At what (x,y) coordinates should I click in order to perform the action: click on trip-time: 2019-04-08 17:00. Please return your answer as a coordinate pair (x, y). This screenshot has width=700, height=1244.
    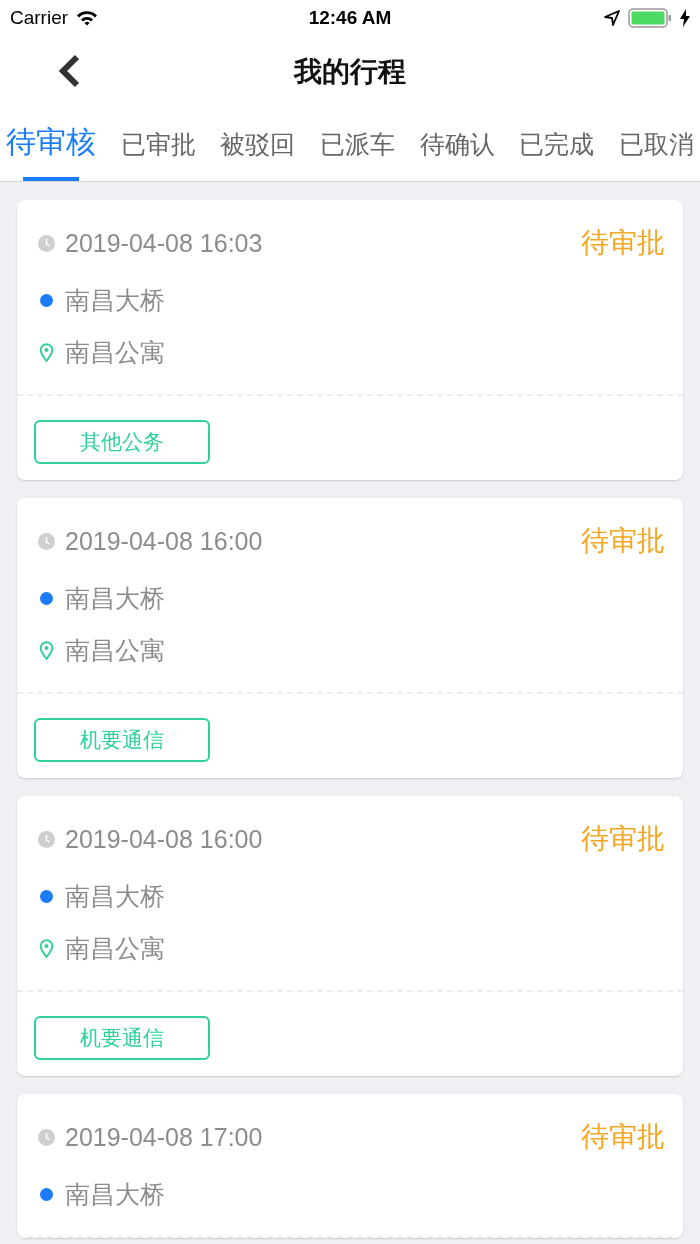
    Looking at the image, I should click on (164, 1137).